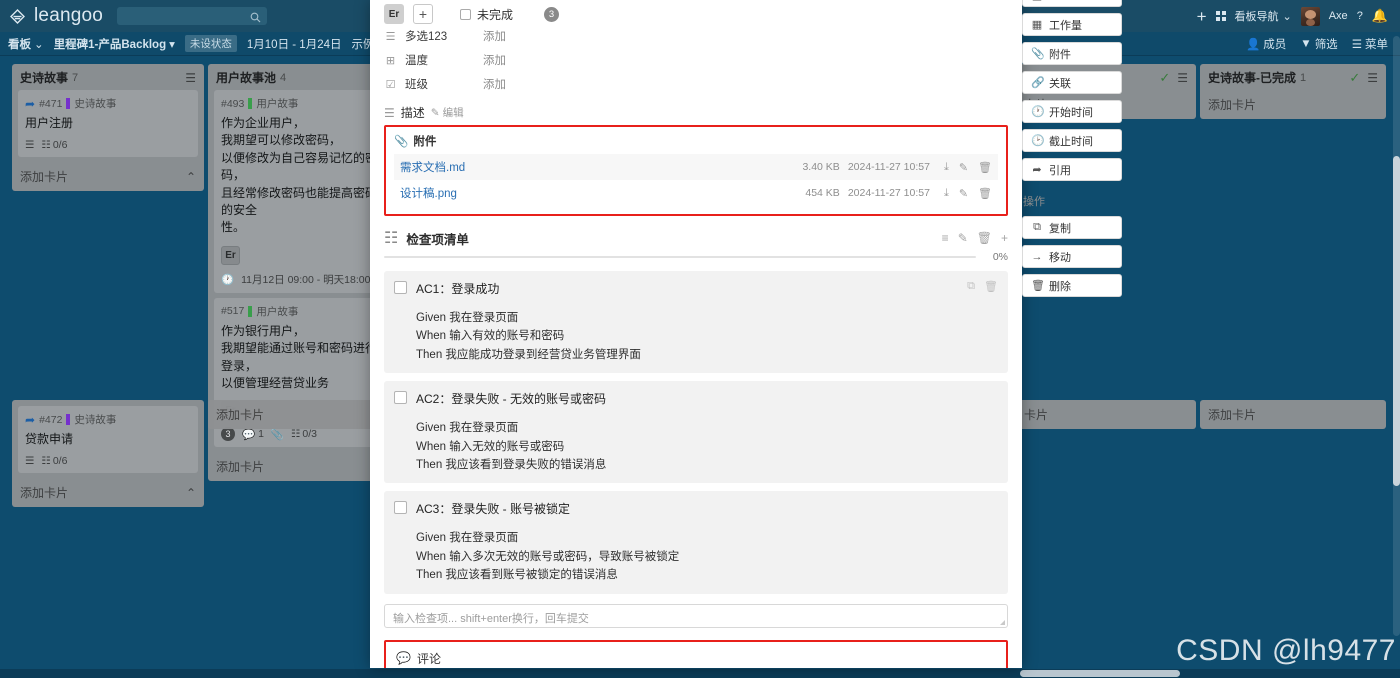 Image resolution: width=1400 pixels, height=678 pixels. What do you see at coordinates (696, 36) in the screenshot?
I see `attribute-row-multiselect: ☰ 多选123 添加` at bounding box center [696, 36].